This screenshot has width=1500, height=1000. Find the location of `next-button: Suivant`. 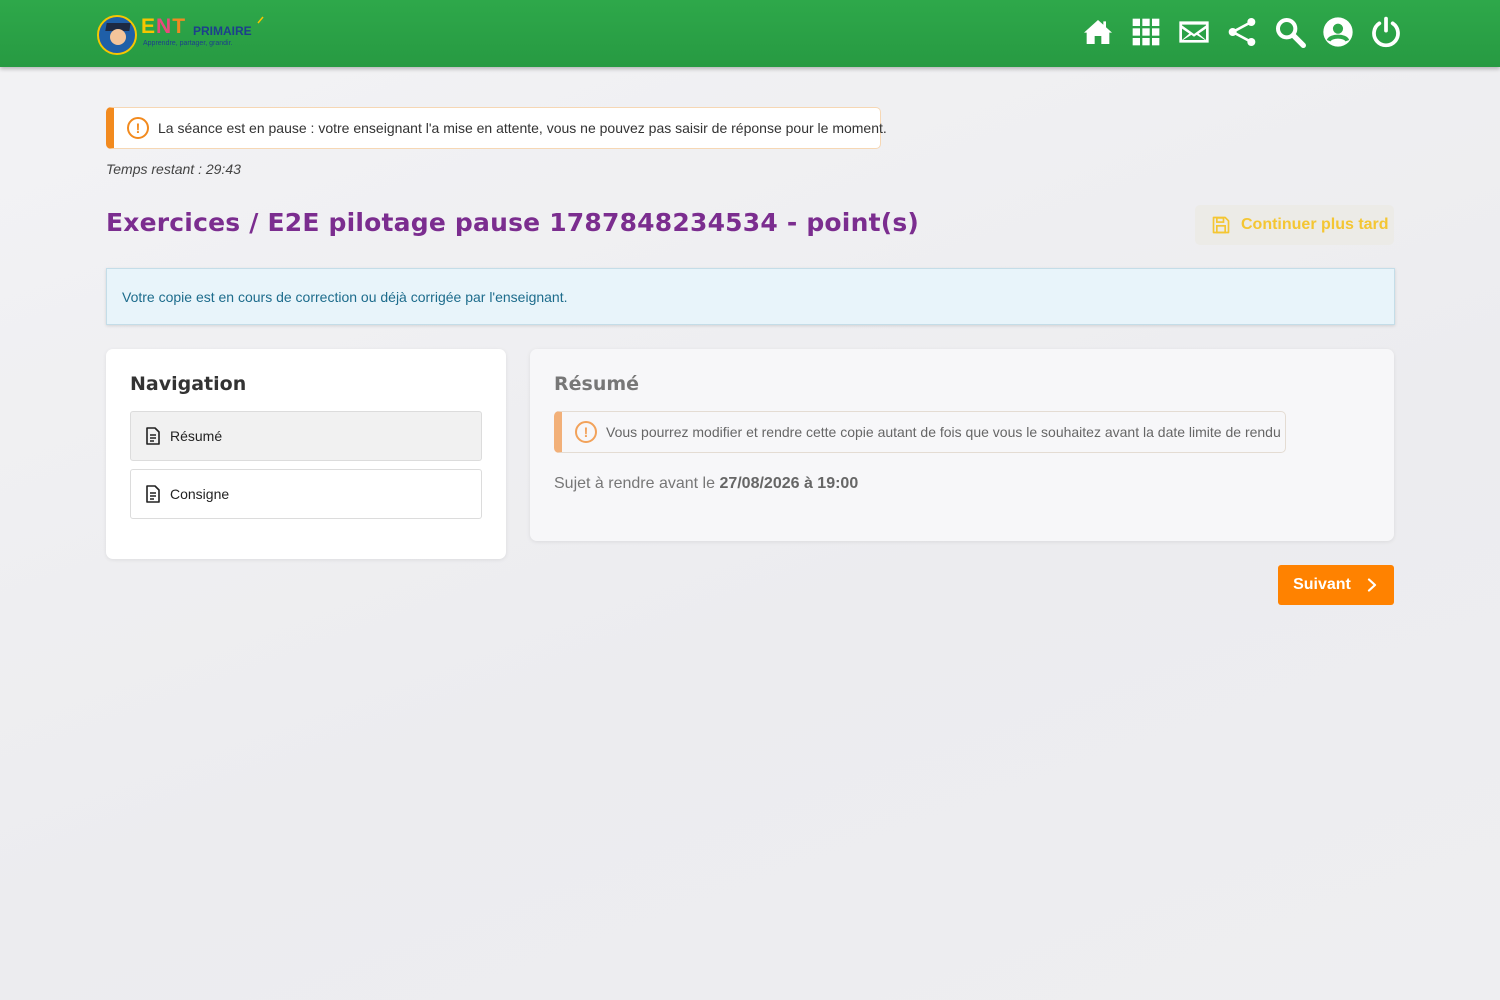

next-button: Suivant is located at coordinates (1336, 585).